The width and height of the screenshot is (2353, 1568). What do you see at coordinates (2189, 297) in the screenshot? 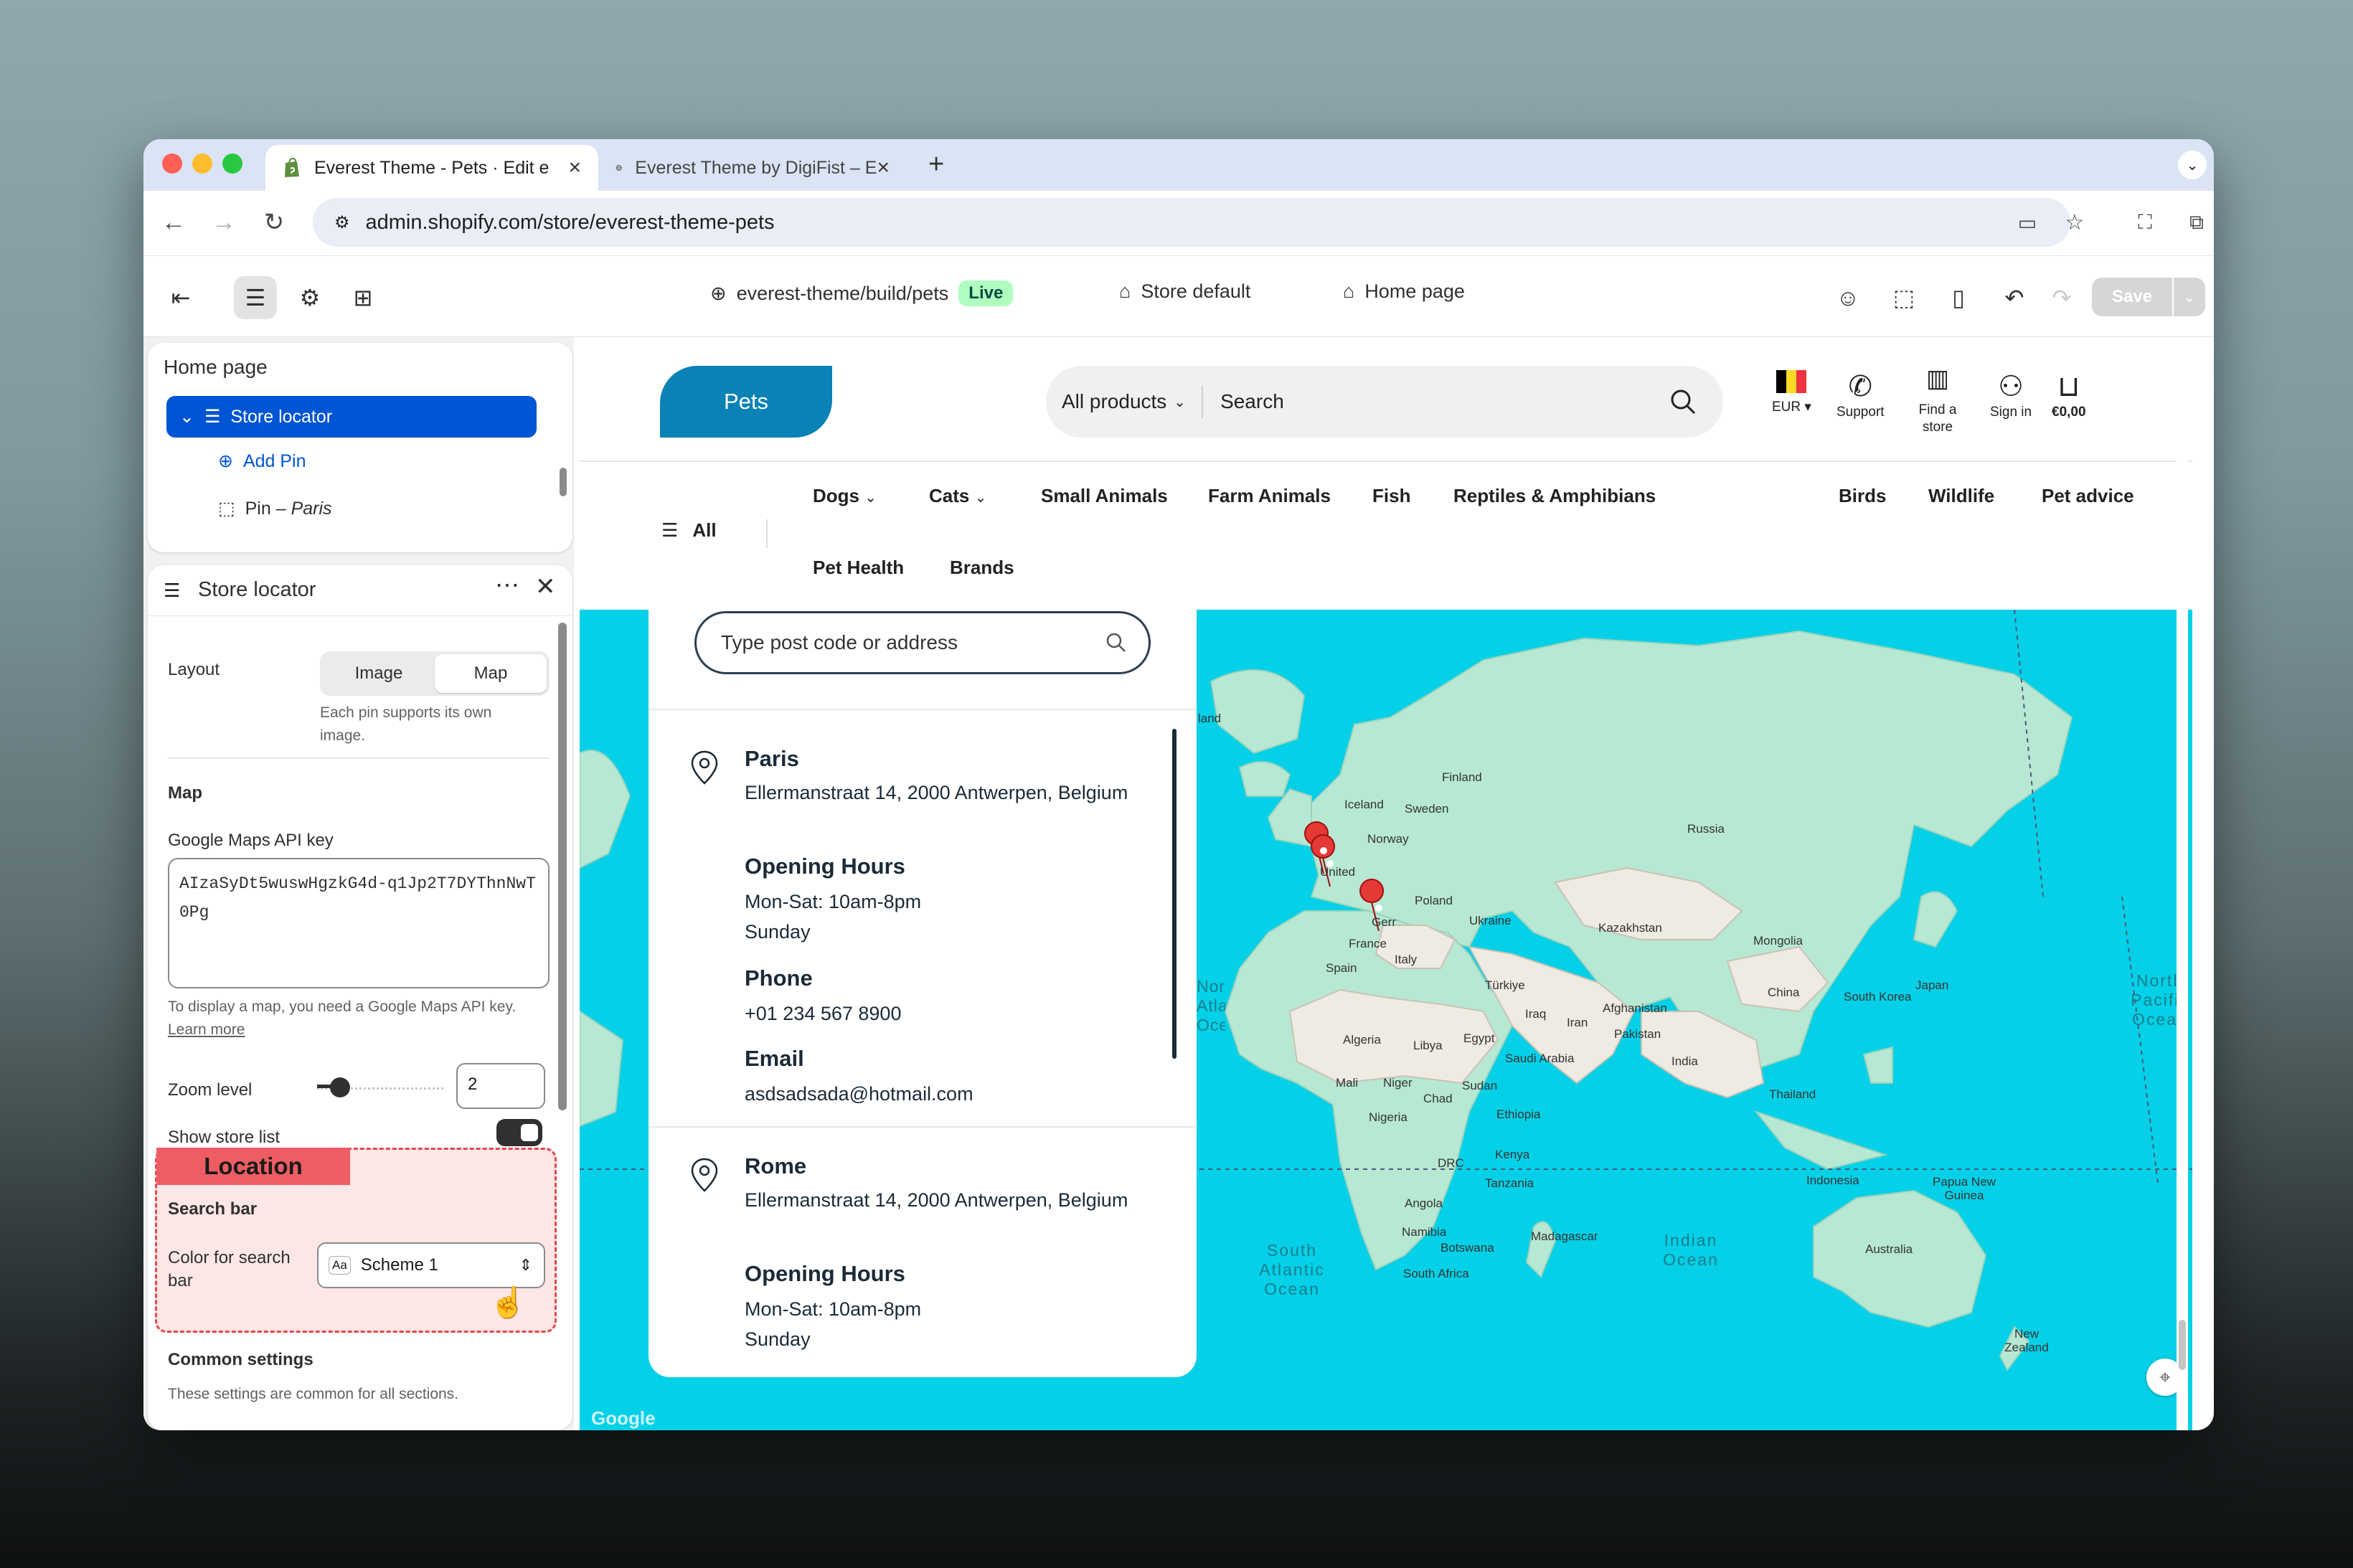
I see `save-options-chevron-icon: ⌄` at bounding box center [2189, 297].